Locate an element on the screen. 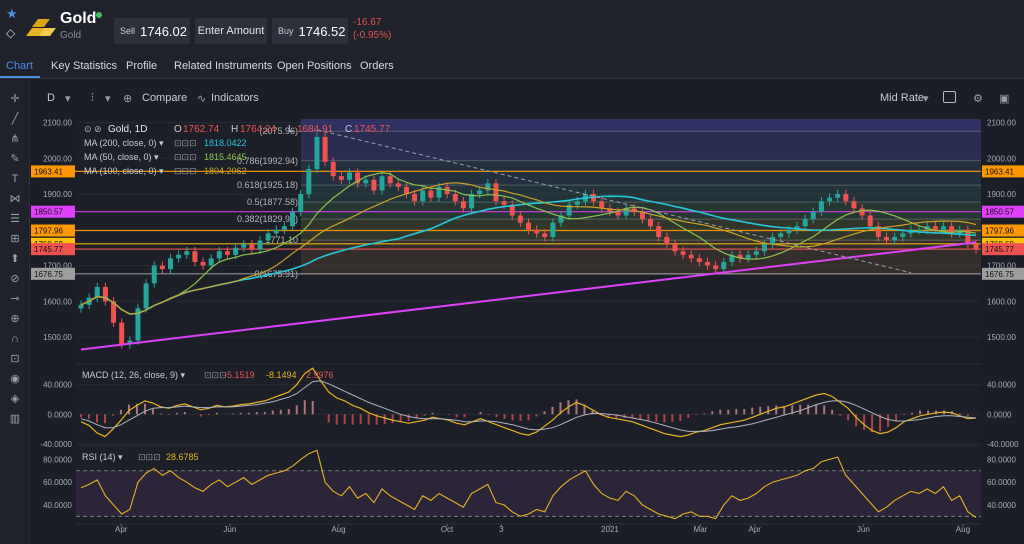 The width and height of the screenshot is (1024, 544). camera-icon: ▣ is located at coordinates (1004, 98).